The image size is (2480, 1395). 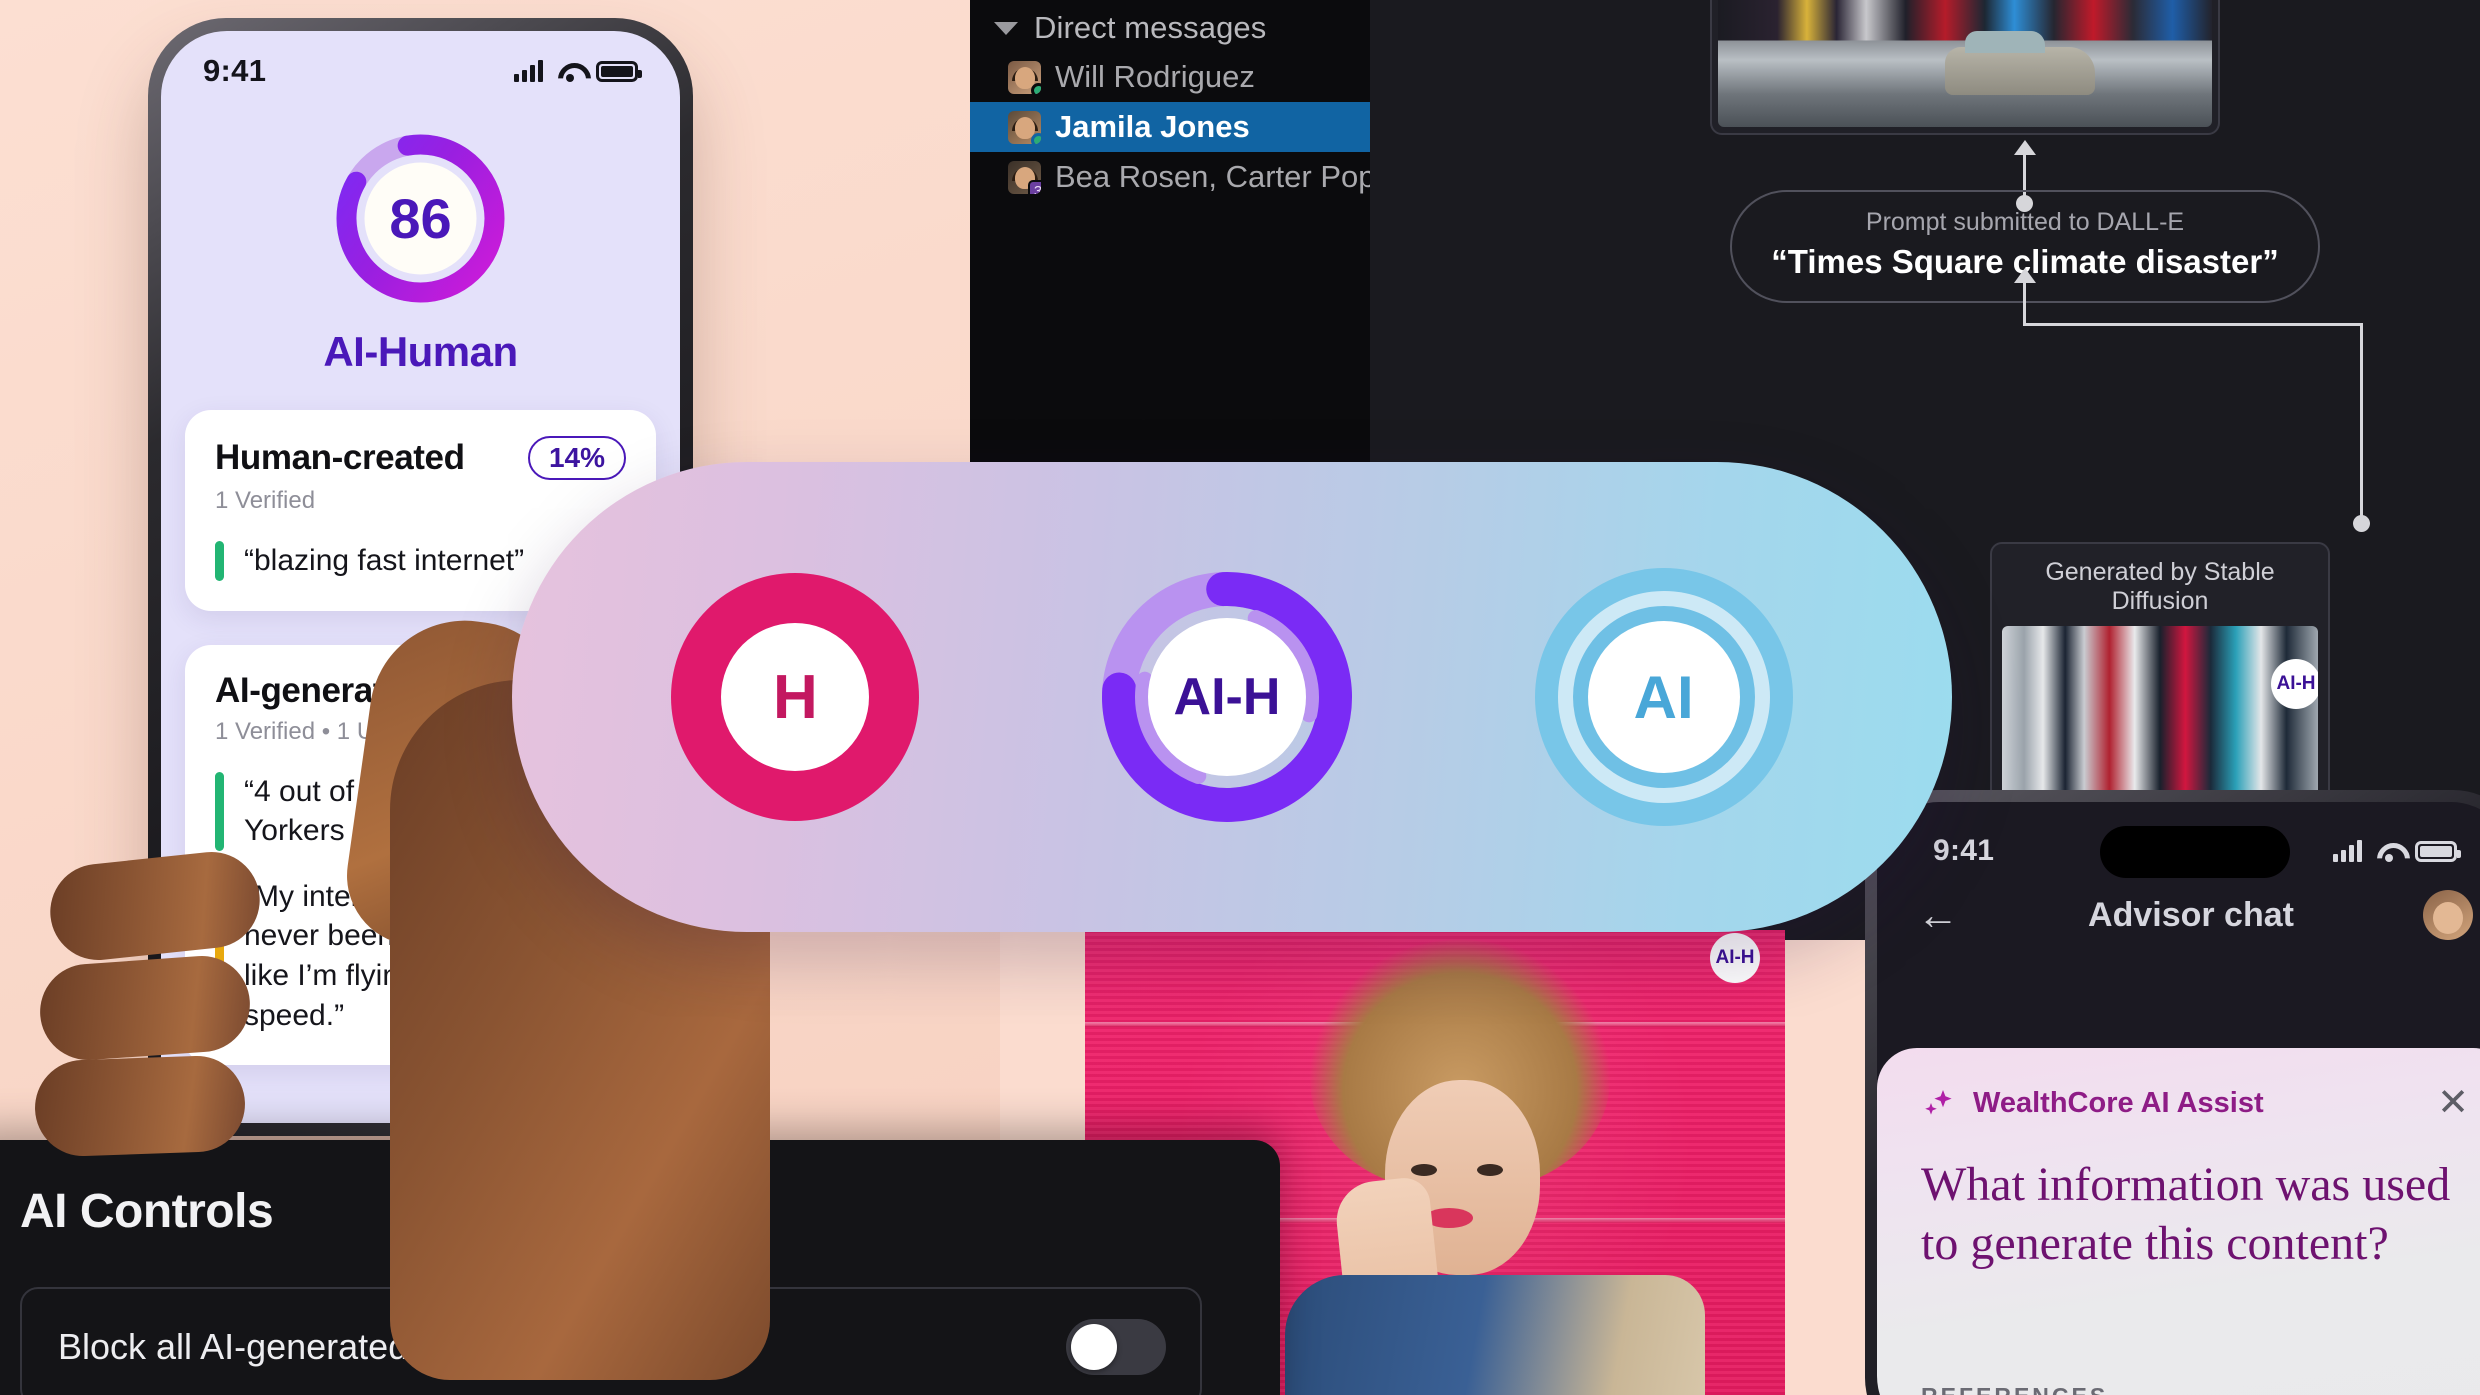 I want to click on status-bar: 9:41, so click(x=420, y=60).